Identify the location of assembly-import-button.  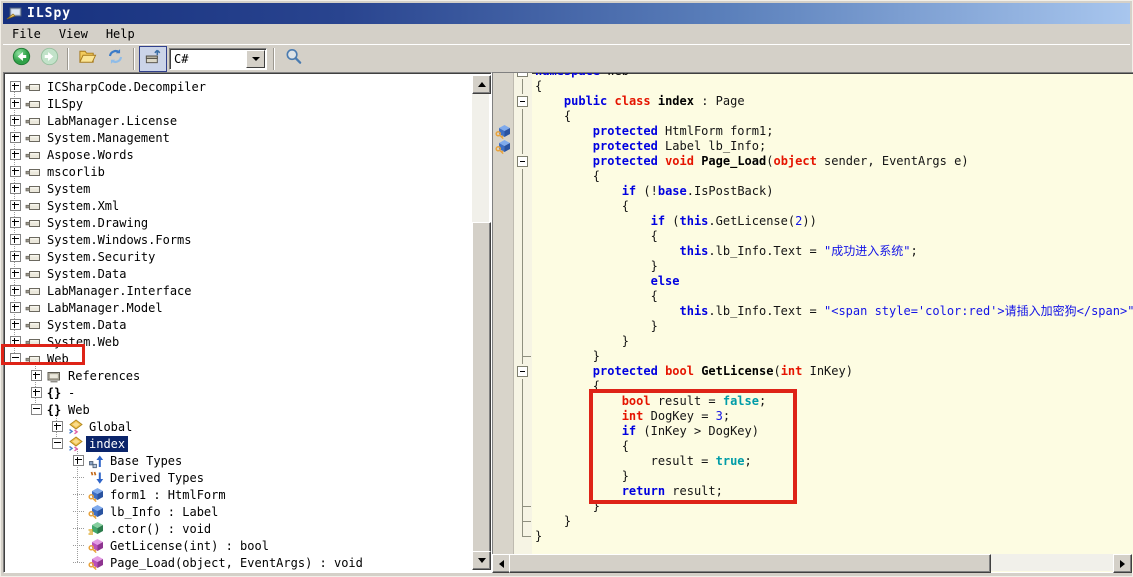
(153, 58).